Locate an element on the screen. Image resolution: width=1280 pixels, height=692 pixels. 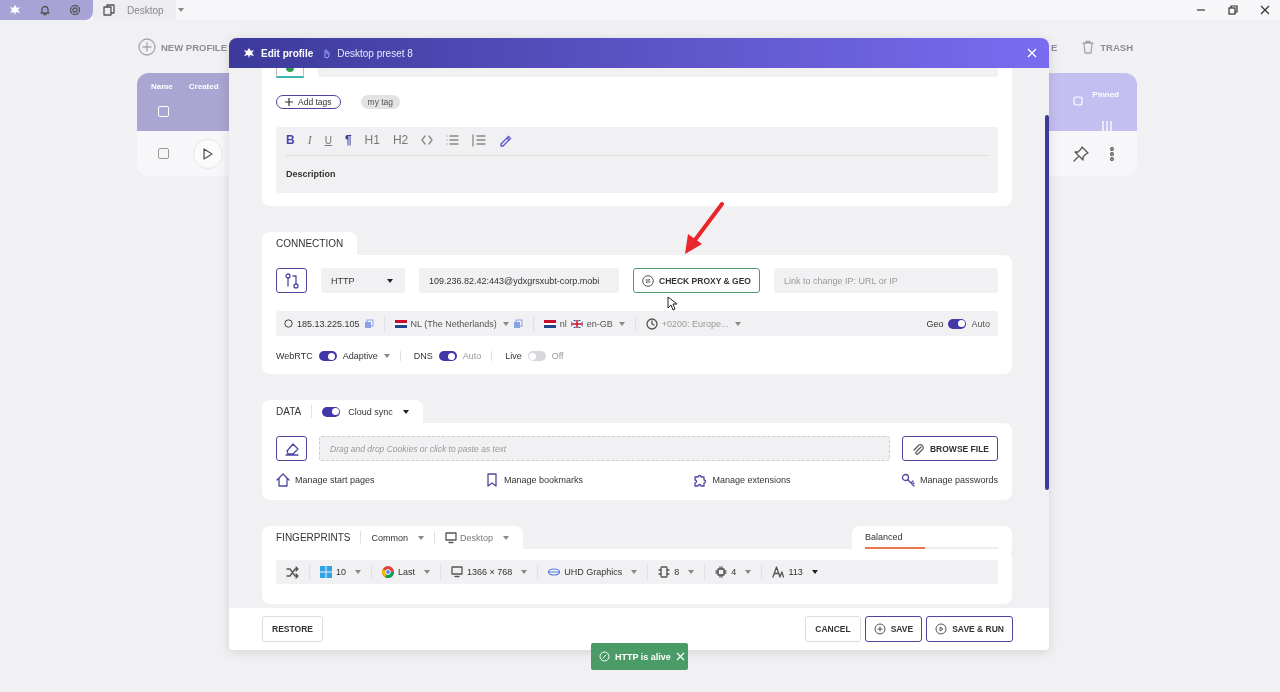
mode-select: Adaptive is located at coordinates (360, 356).